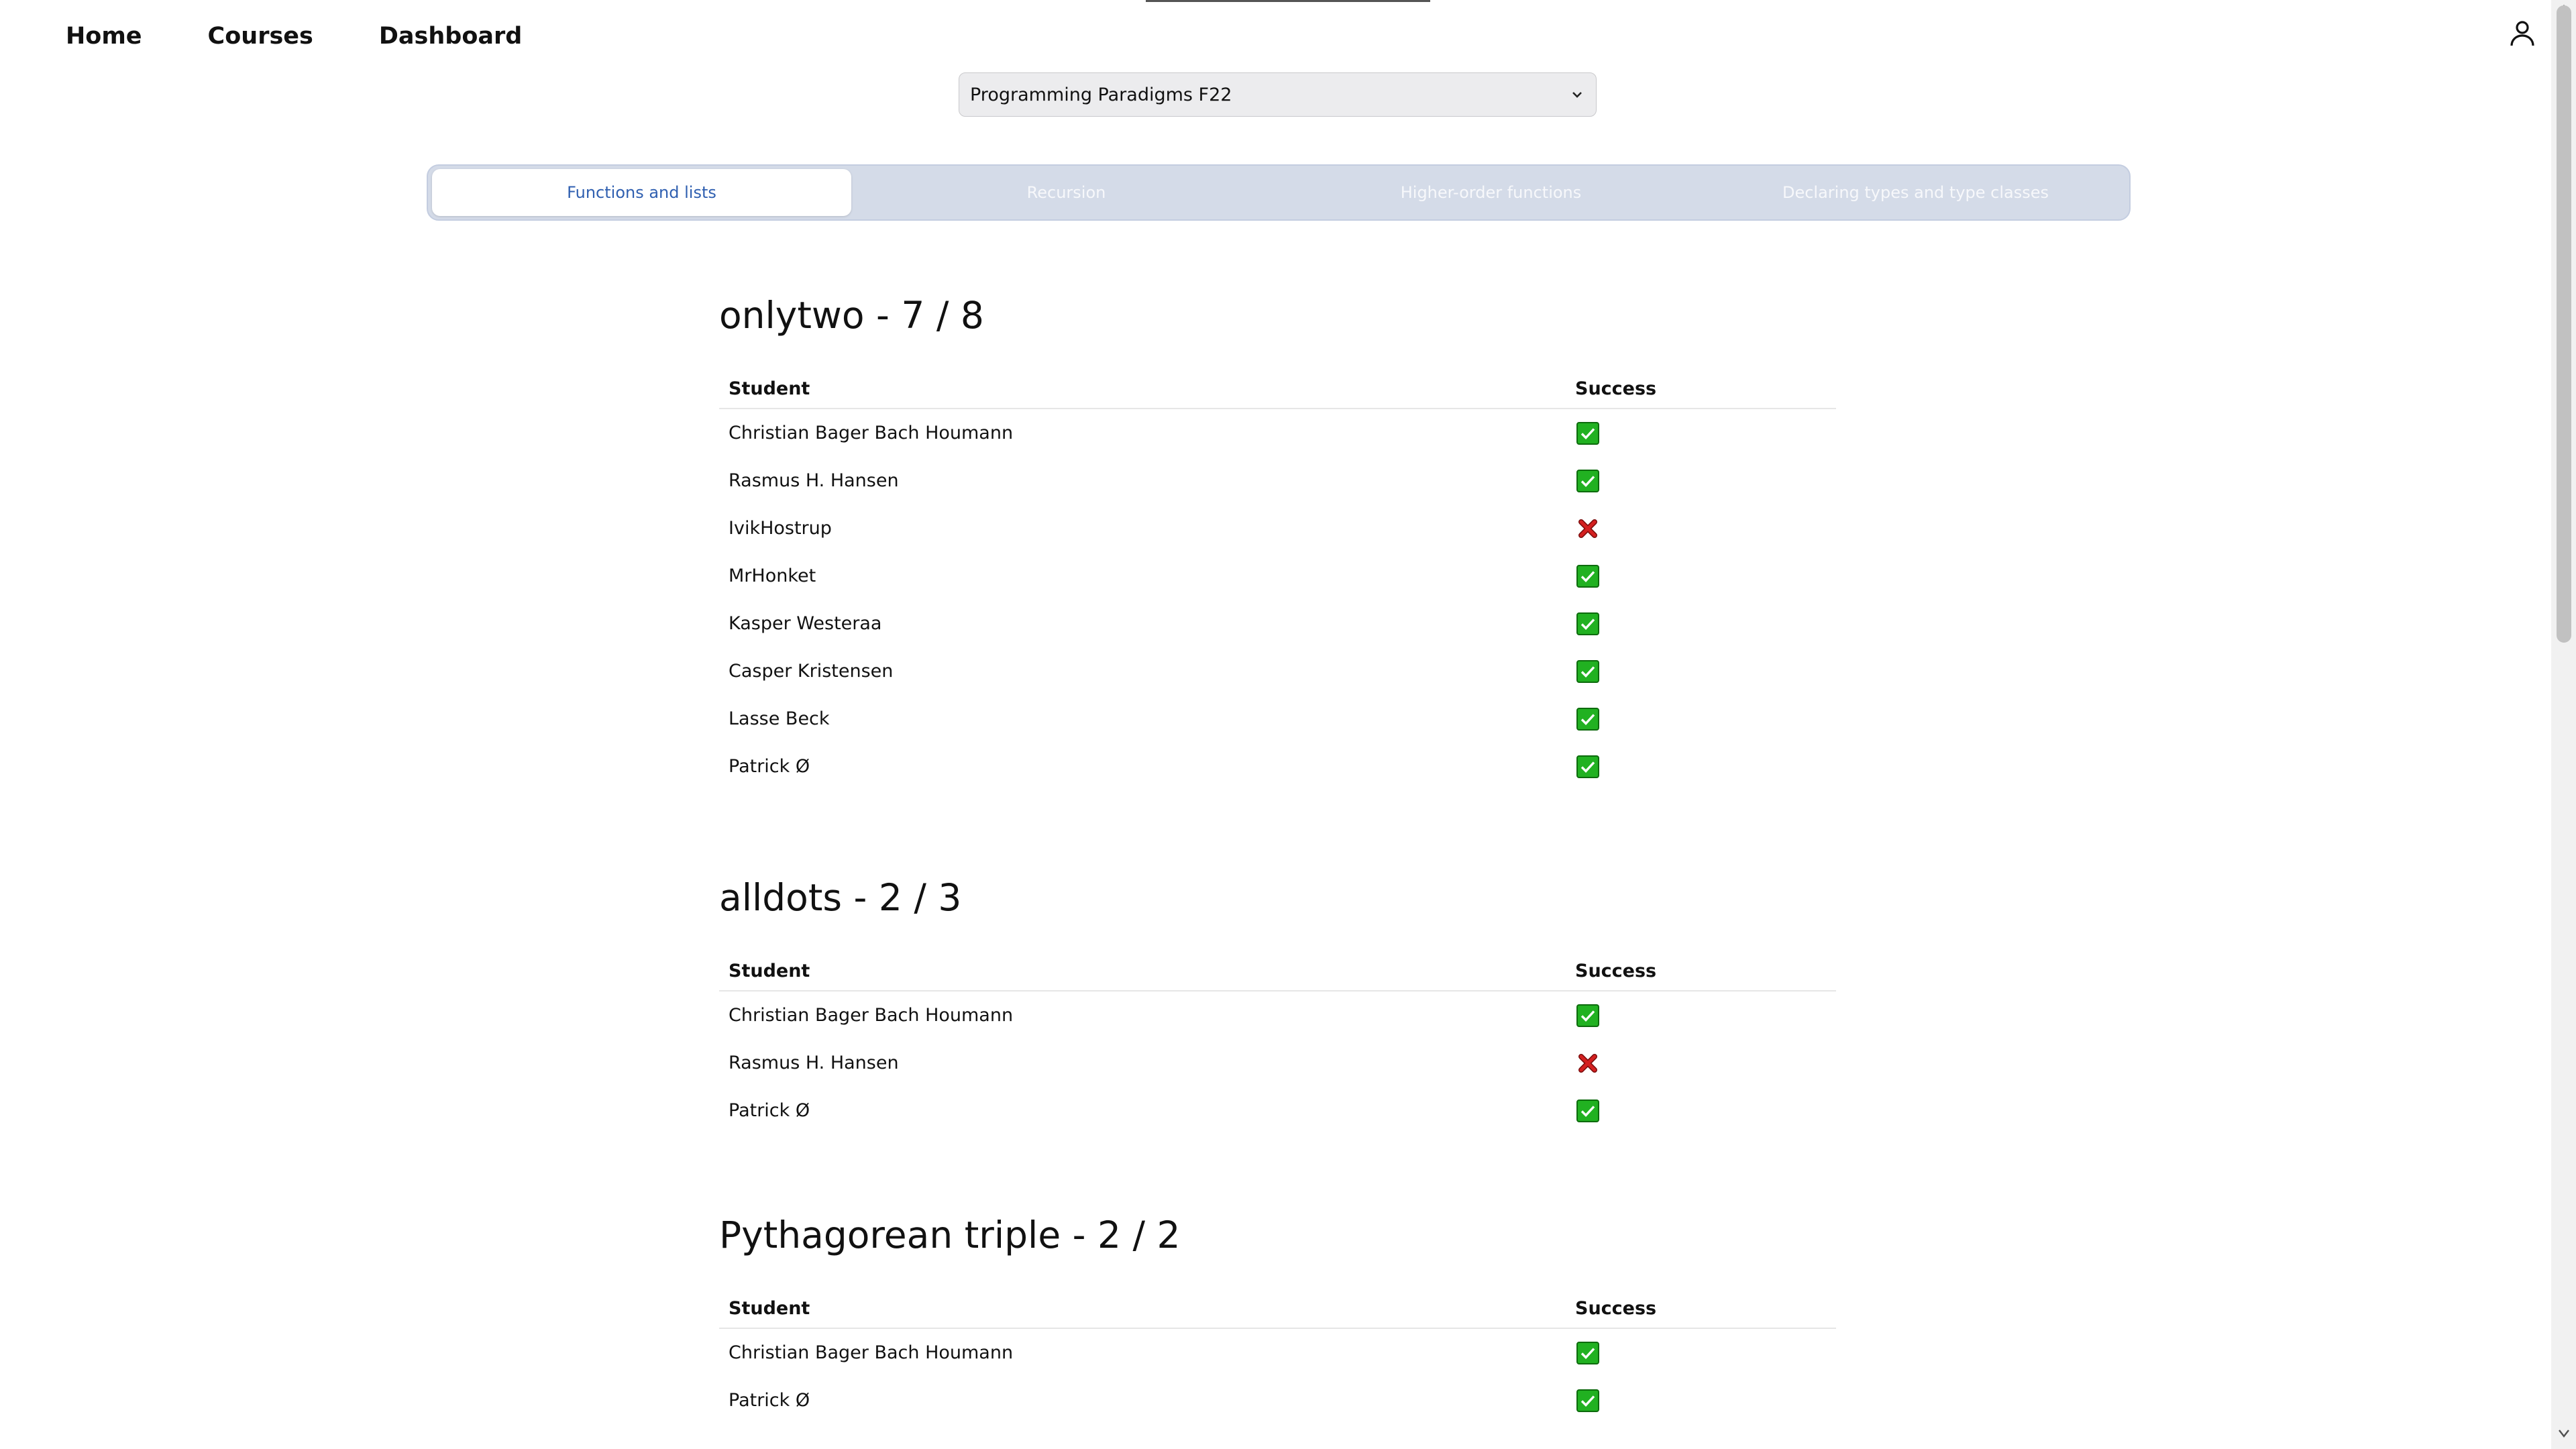 Image resolution: width=2576 pixels, height=1449 pixels. What do you see at coordinates (1277, 623) in the screenshot?
I see `table-row: Kasper Westeraa` at bounding box center [1277, 623].